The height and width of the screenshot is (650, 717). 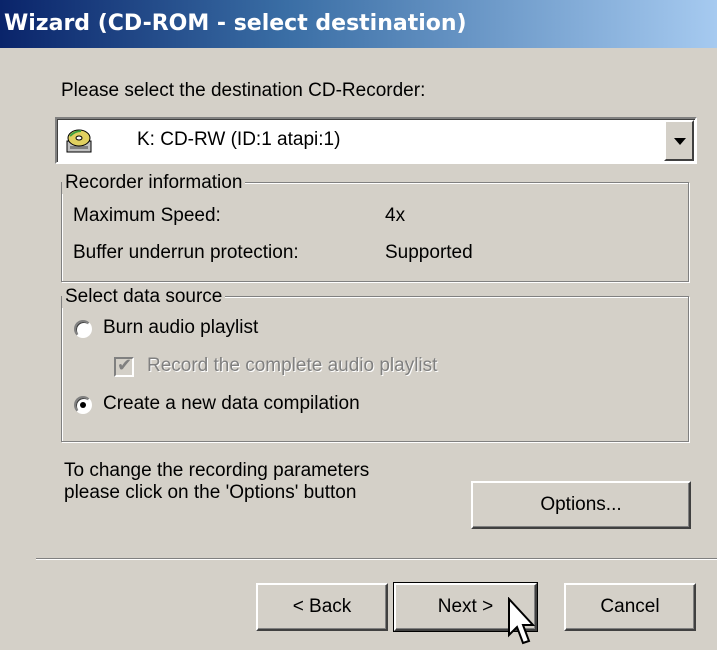 What do you see at coordinates (210, 492) in the screenshot?
I see `options-hint-line2: please click on the 'Options' button` at bounding box center [210, 492].